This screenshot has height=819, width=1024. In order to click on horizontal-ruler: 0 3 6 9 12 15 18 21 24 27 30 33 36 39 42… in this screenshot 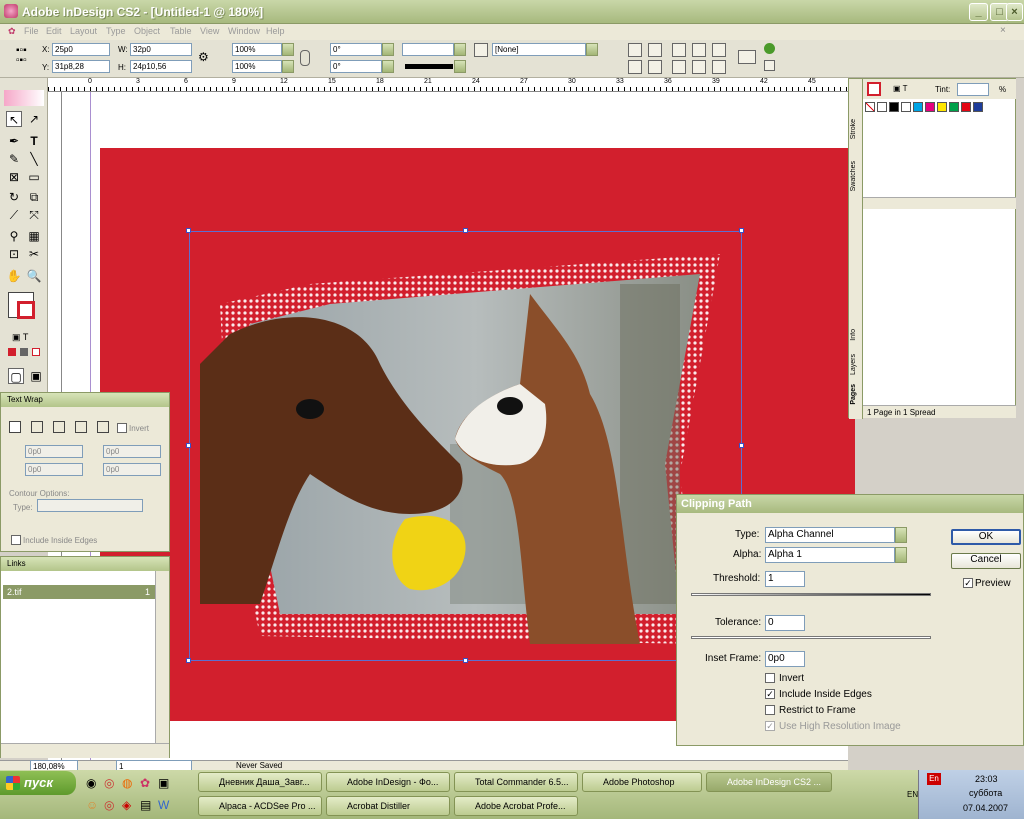, I will do `click(448, 85)`.